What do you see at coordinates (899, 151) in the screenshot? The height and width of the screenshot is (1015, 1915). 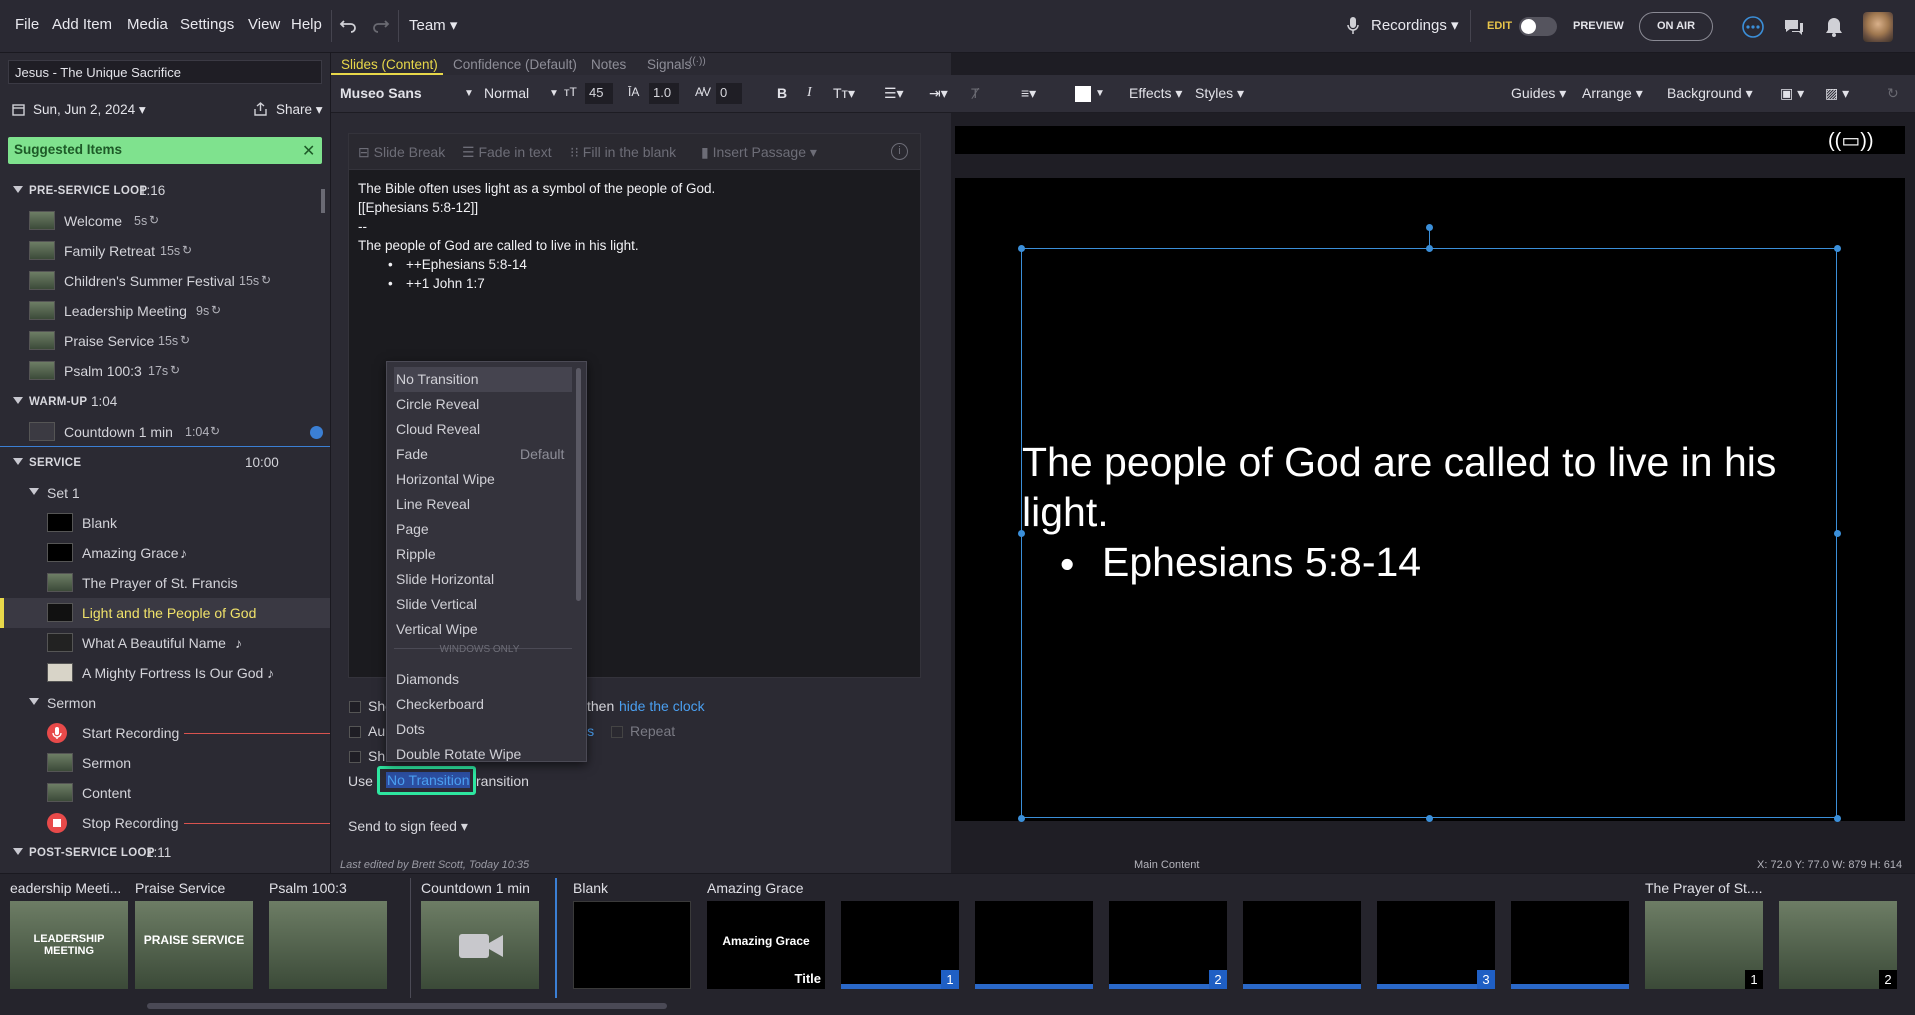 I see `info-icon: i` at bounding box center [899, 151].